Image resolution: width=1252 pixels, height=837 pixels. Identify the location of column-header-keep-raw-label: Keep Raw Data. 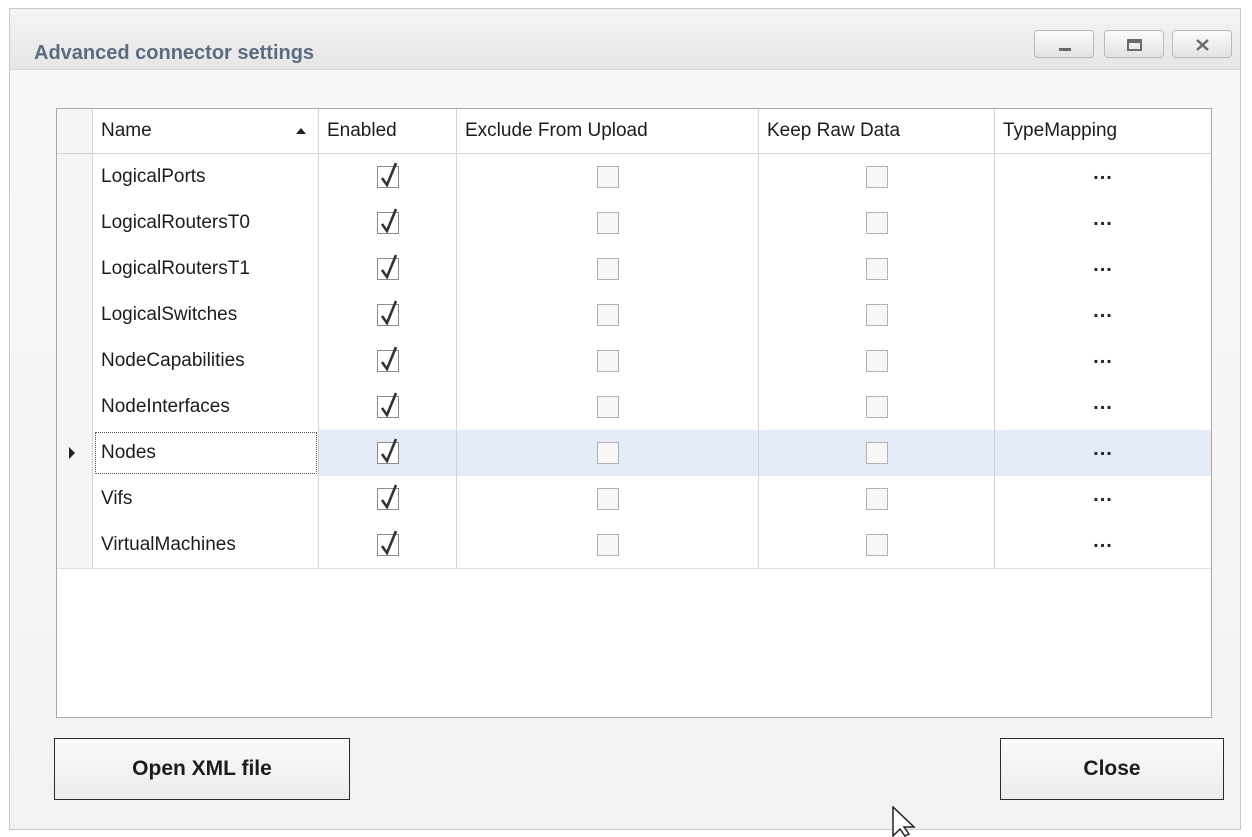
(834, 130).